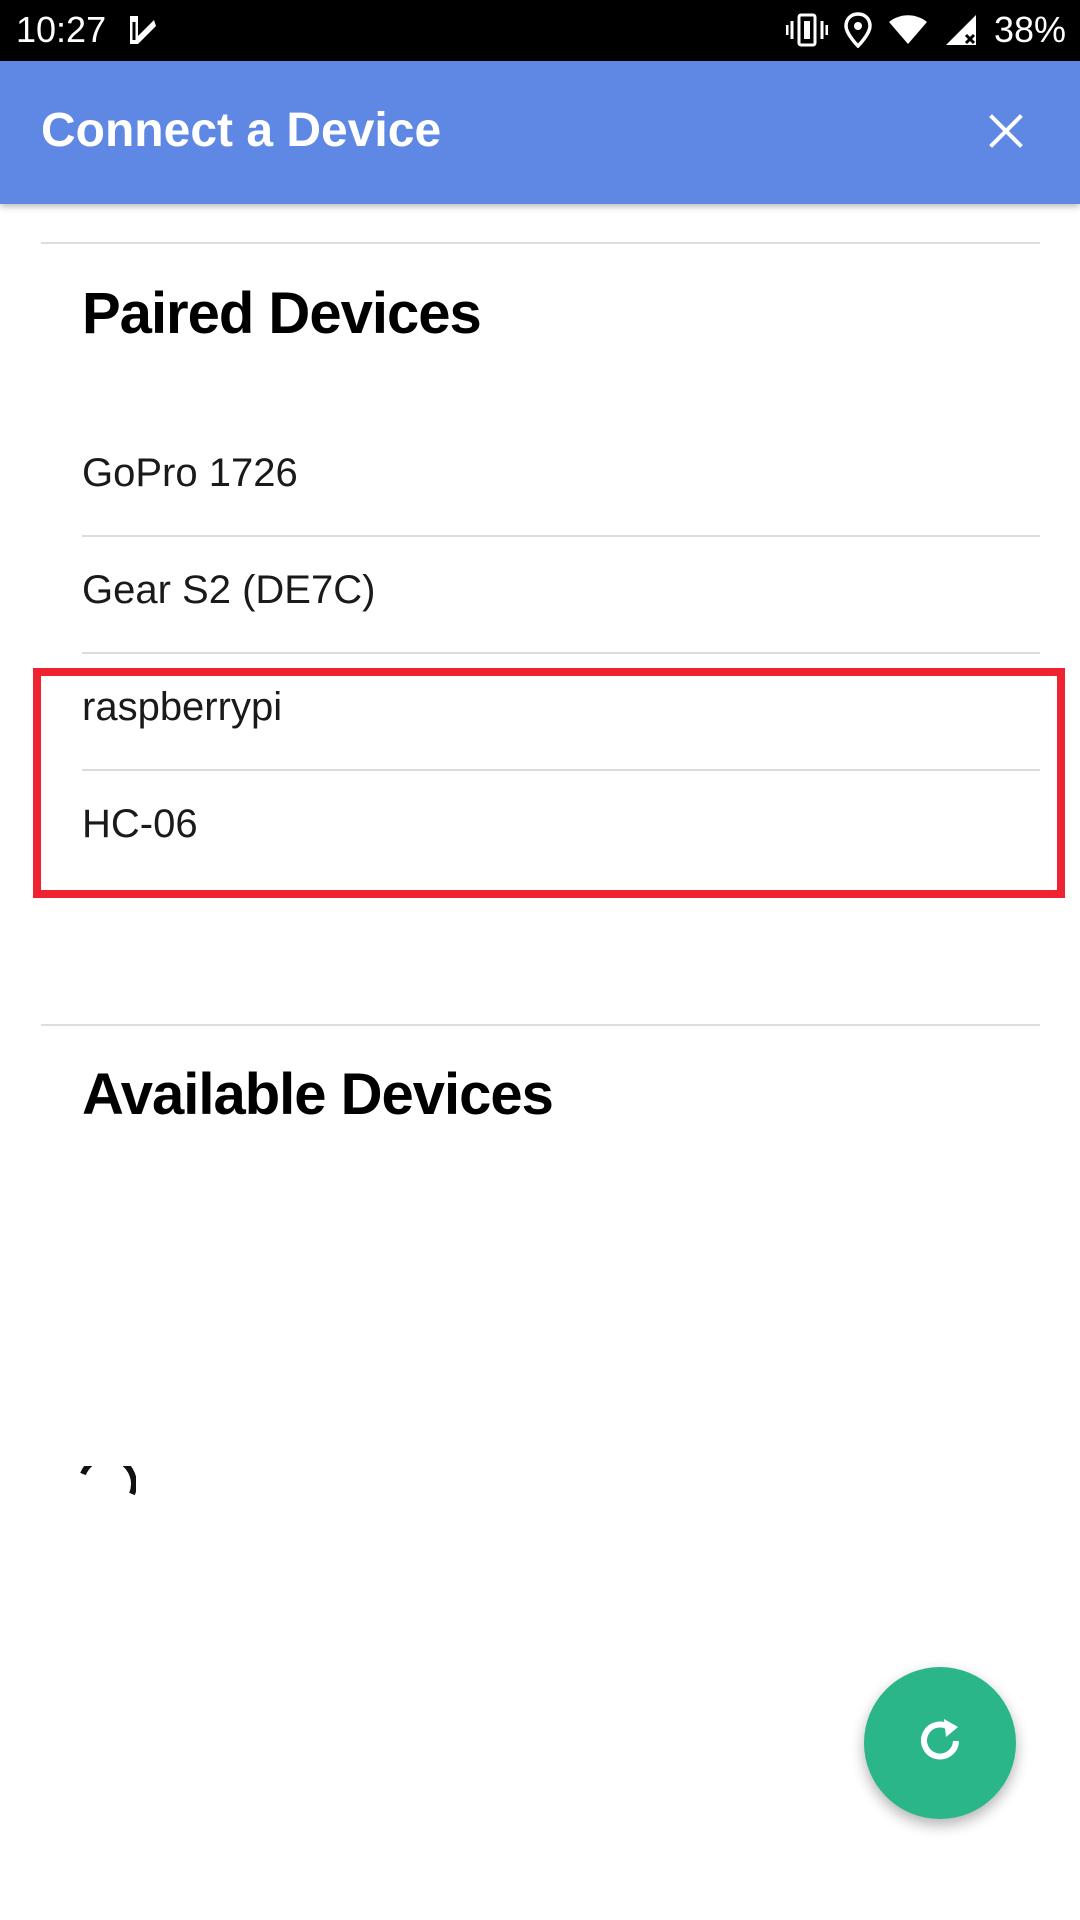 This screenshot has height=1920, width=1080. What do you see at coordinates (241, 130) in the screenshot?
I see `page-title: Connect a Device` at bounding box center [241, 130].